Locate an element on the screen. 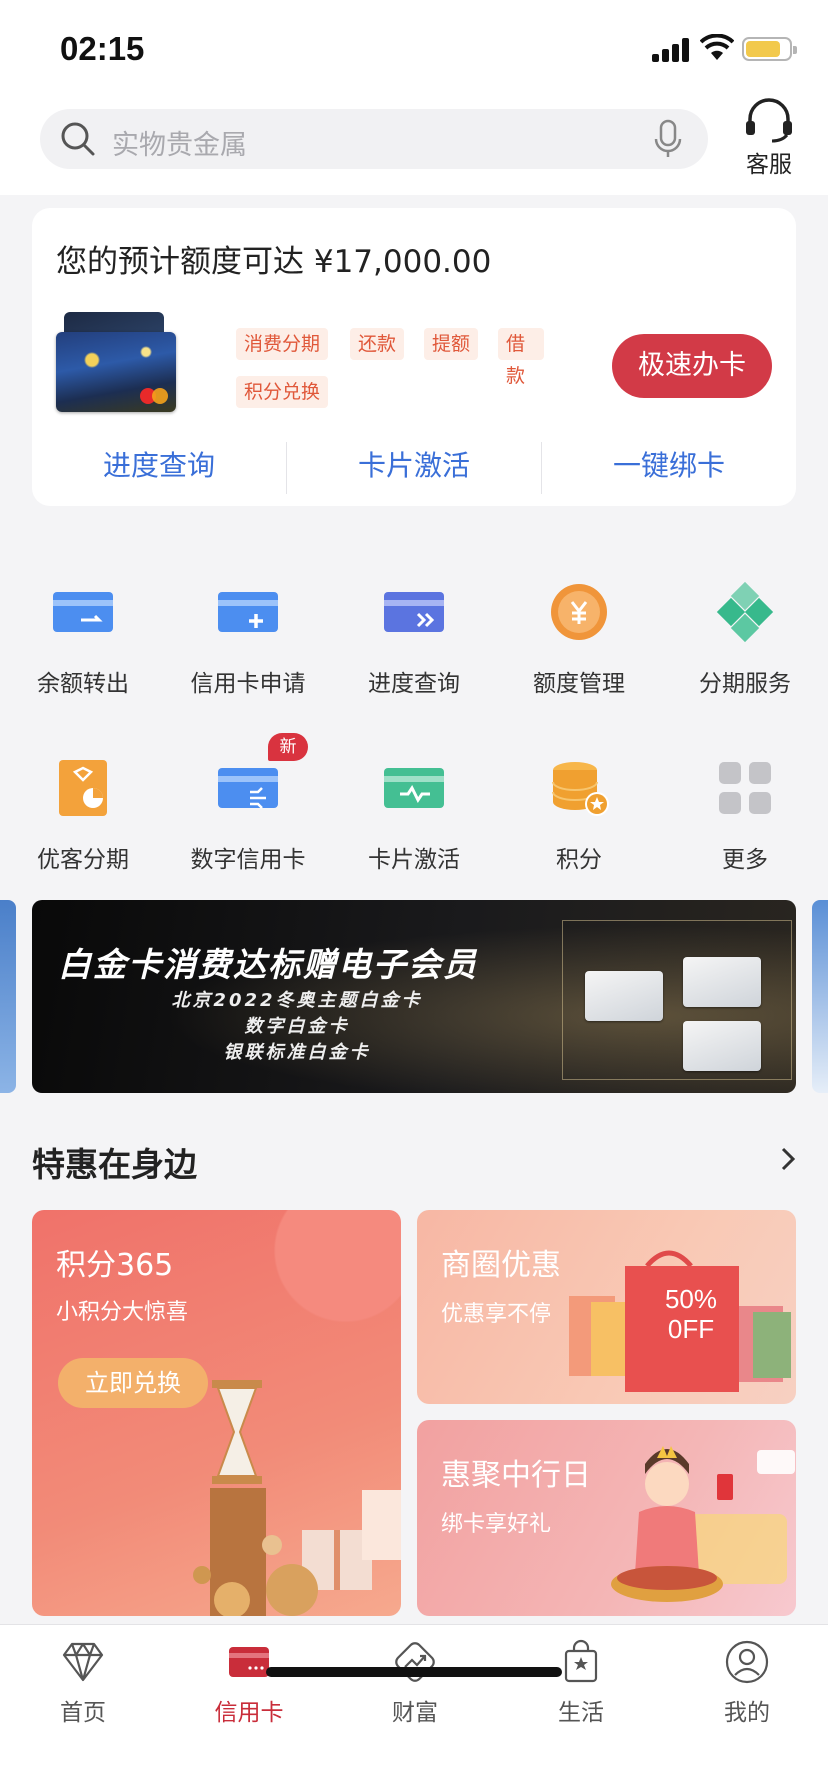 The image size is (828, 1792). estimated-limit-title: 您的预计额度可达 ¥17,000.00 is located at coordinates (274, 262).